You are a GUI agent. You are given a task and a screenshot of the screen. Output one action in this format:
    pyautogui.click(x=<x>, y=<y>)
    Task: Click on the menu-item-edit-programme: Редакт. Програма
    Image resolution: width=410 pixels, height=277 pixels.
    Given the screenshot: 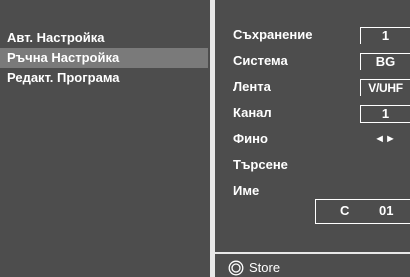 What is the action you would take?
    pyautogui.click(x=104, y=78)
    